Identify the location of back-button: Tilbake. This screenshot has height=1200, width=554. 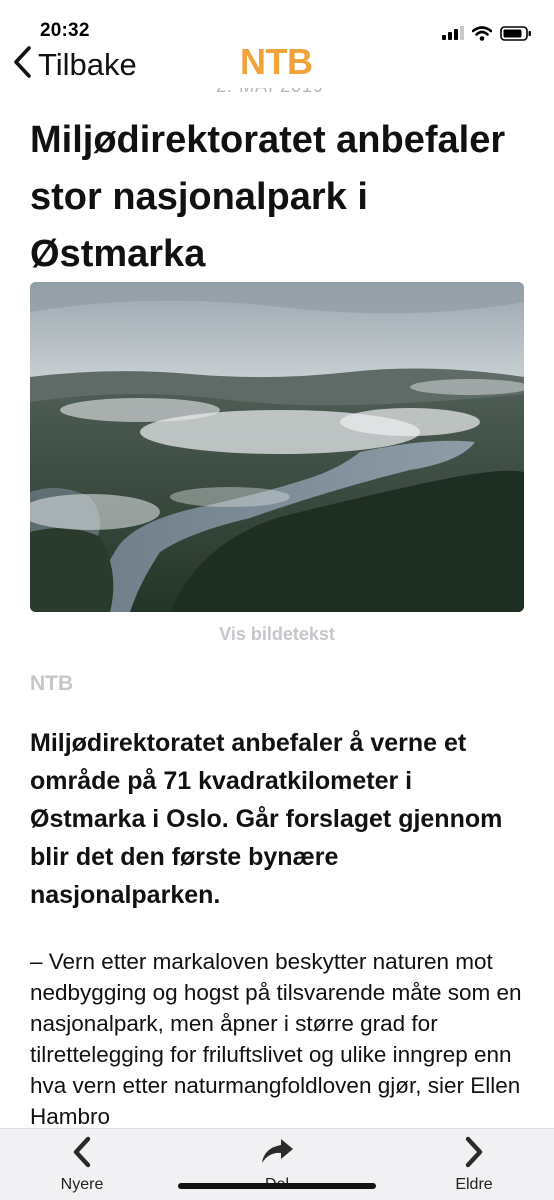
(74, 64).